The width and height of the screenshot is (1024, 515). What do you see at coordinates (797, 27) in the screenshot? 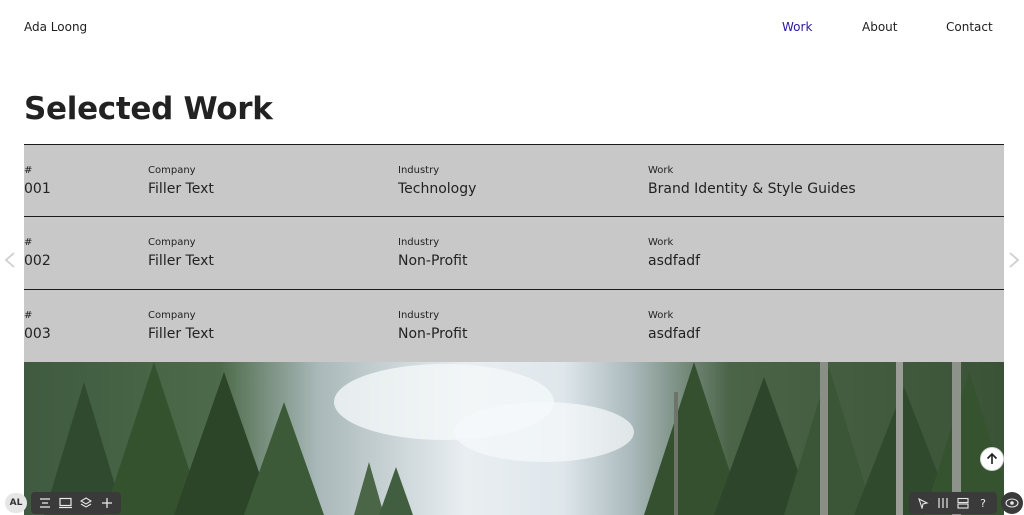
I see `nav-item-work: Work` at bounding box center [797, 27].